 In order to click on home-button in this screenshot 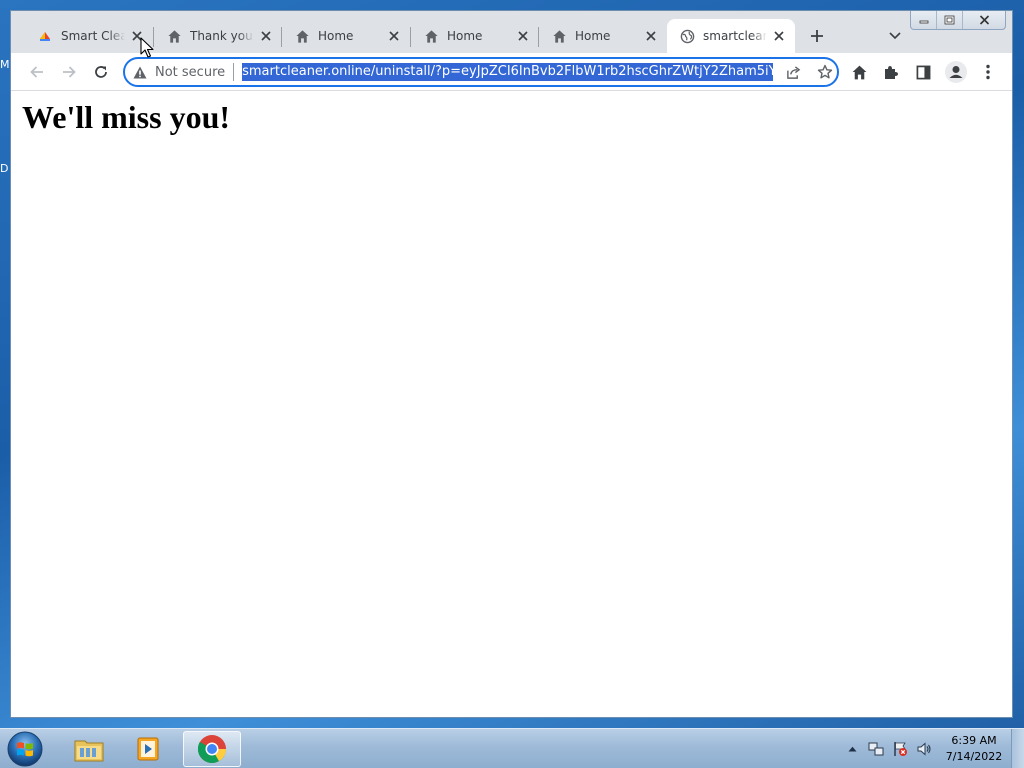, I will do `click(859, 72)`.